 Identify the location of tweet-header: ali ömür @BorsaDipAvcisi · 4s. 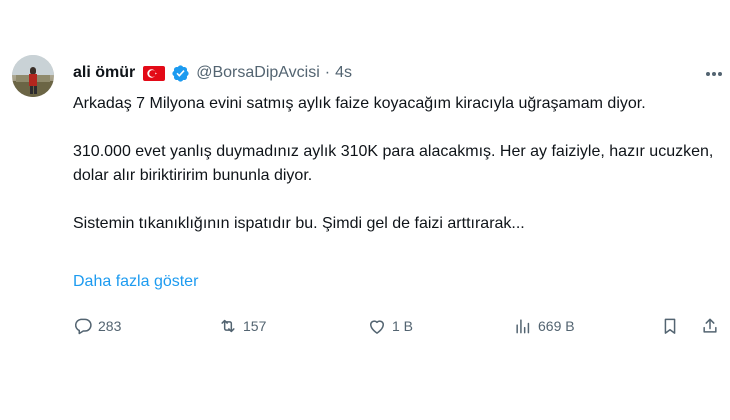
(212, 73).